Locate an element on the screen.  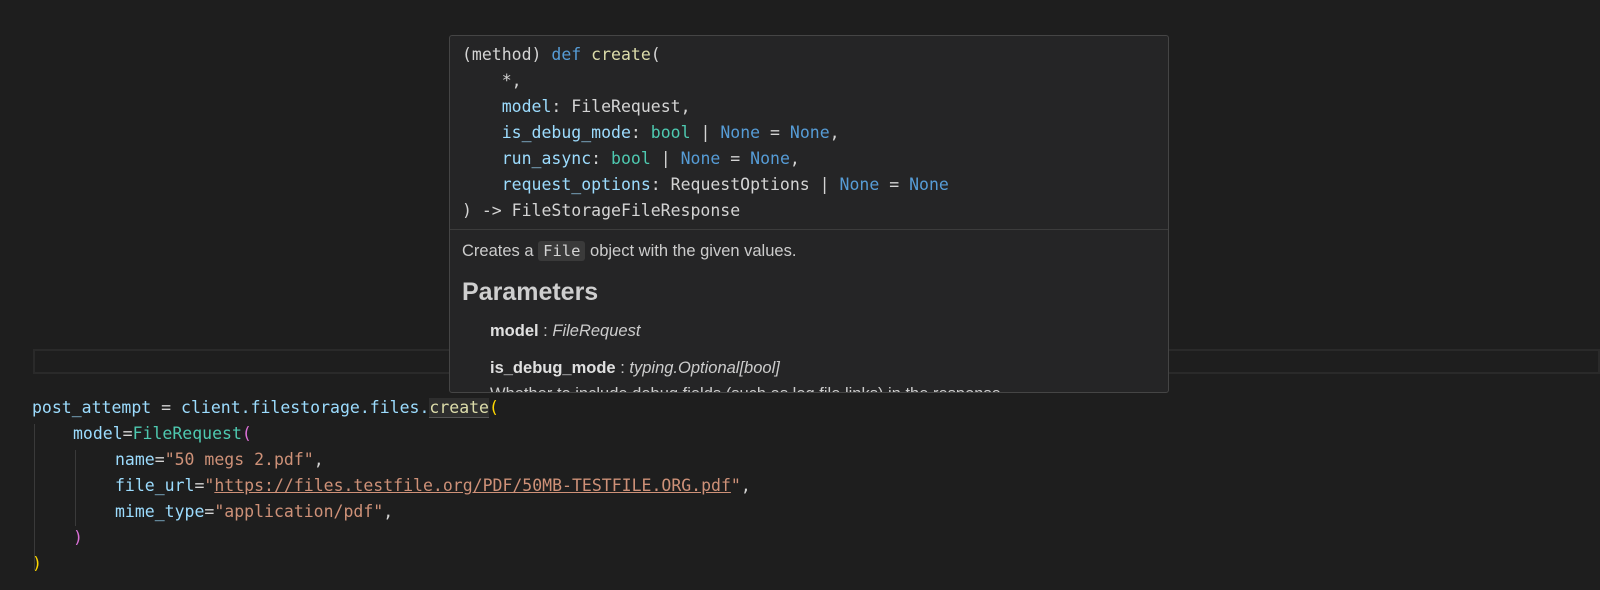
signature-line: *, is located at coordinates (705, 81).